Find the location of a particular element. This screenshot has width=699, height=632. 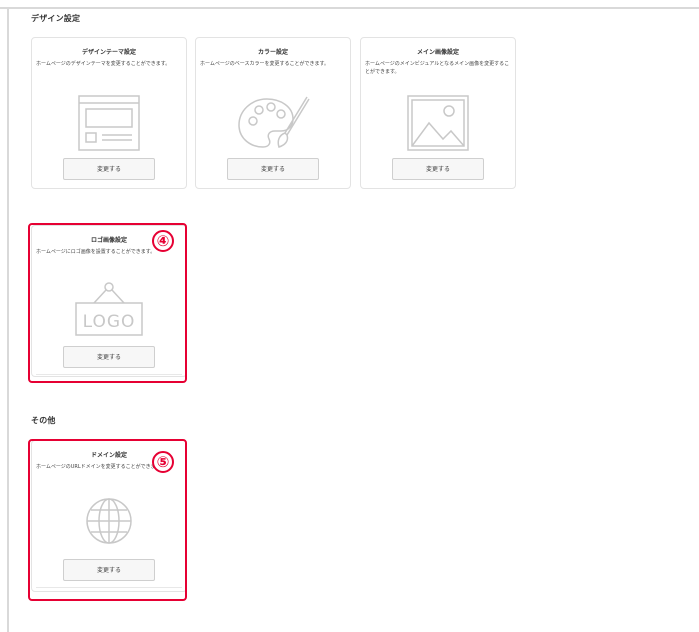

section-title-other: その他 is located at coordinates (43, 420).